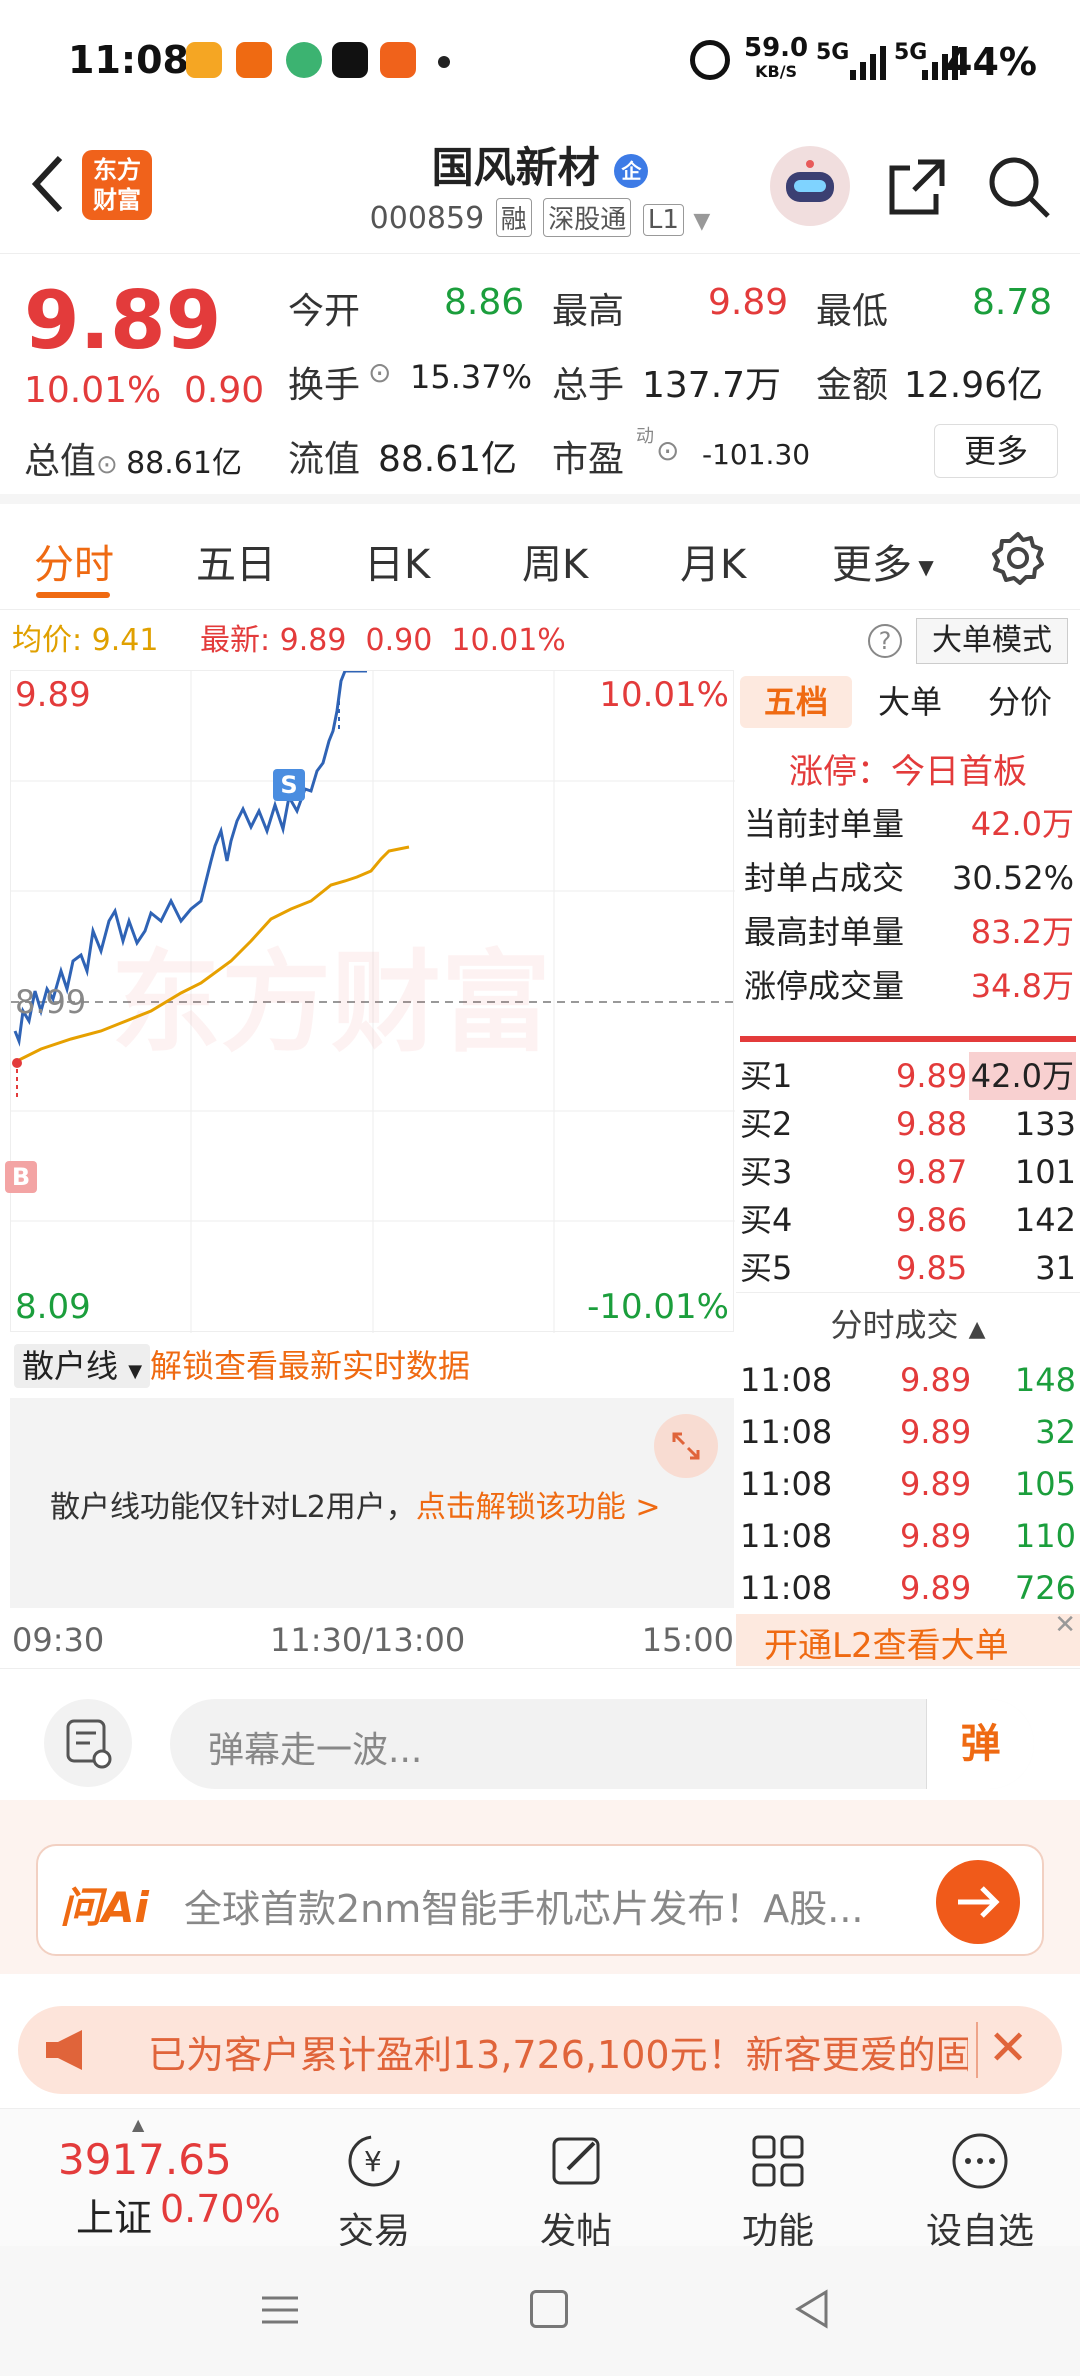 This screenshot has width=1080, height=2376. What do you see at coordinates (908, 1220) in the screenshot?
I see `bid-row: 买4 9.86 142` at bounding box center [908, 1220].